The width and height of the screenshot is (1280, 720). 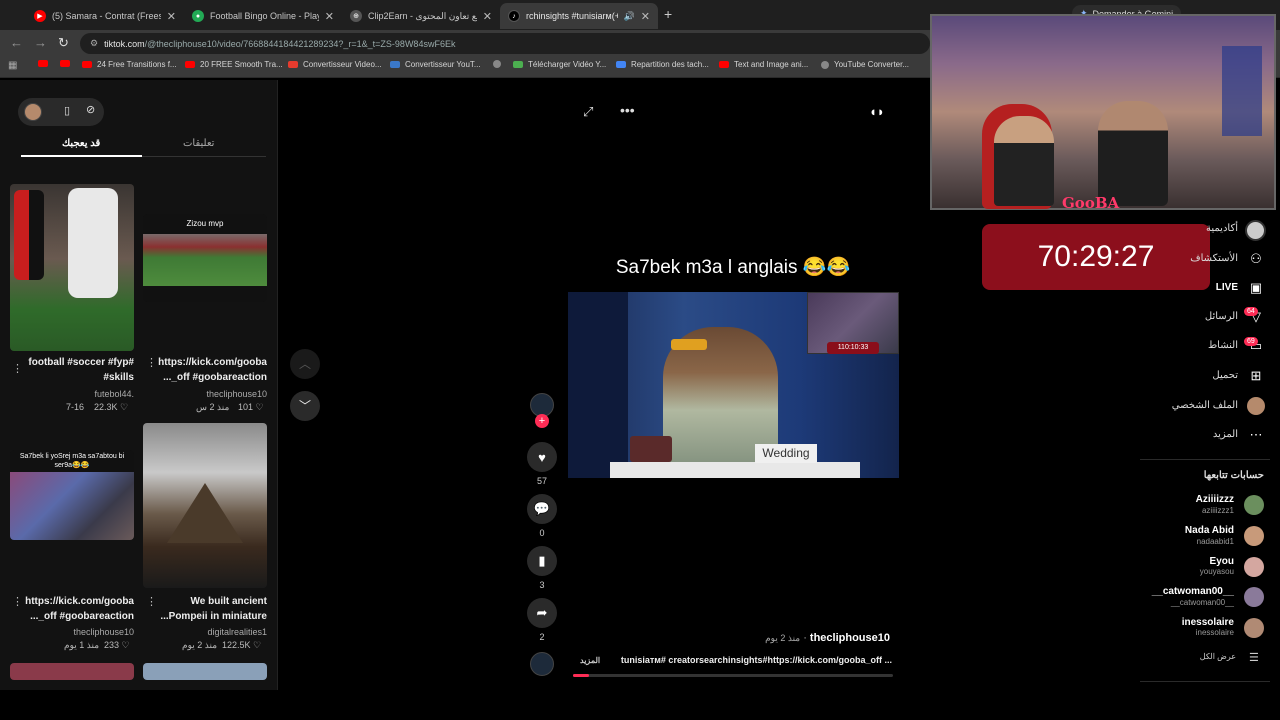 I want to click on next-video-button: ﹀, so click(x=305, y=406).